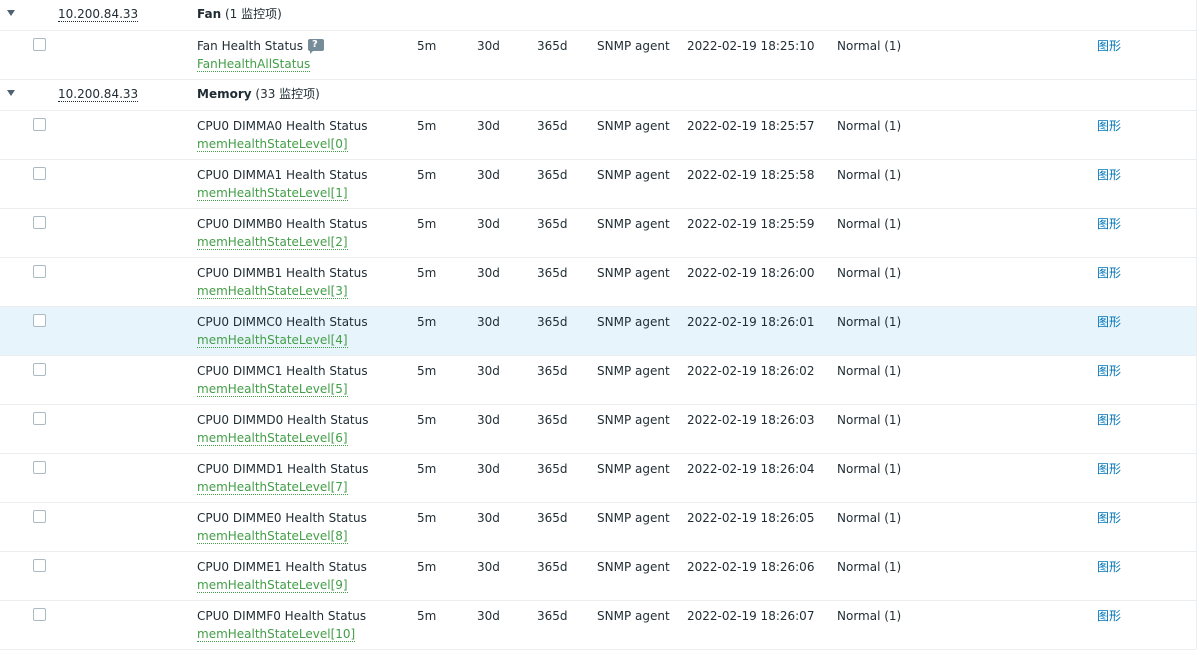  I want to click on item-key-link: memHealthStateLevel[0], so click(272, 144).